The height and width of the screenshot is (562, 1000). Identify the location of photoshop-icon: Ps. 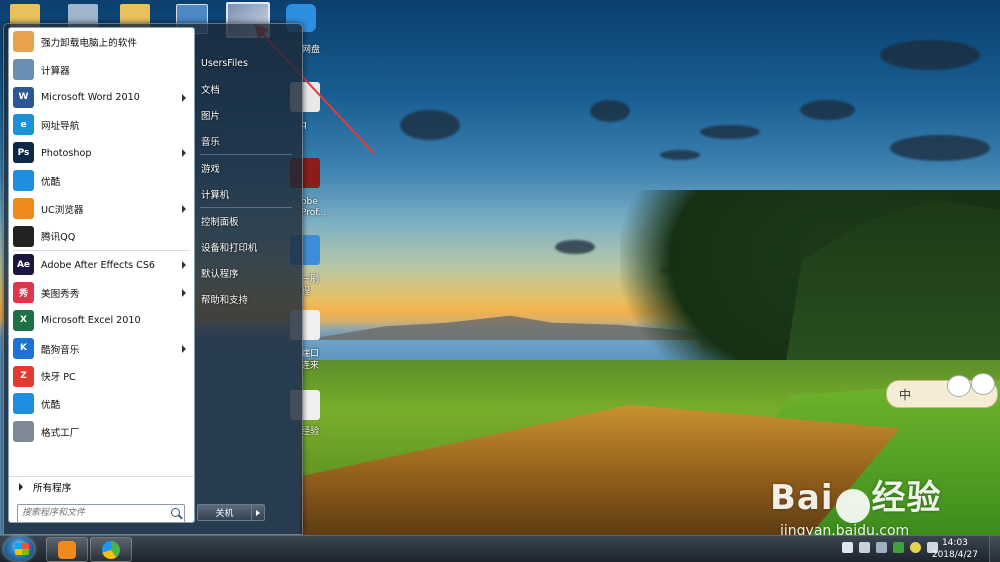
(23, 153).